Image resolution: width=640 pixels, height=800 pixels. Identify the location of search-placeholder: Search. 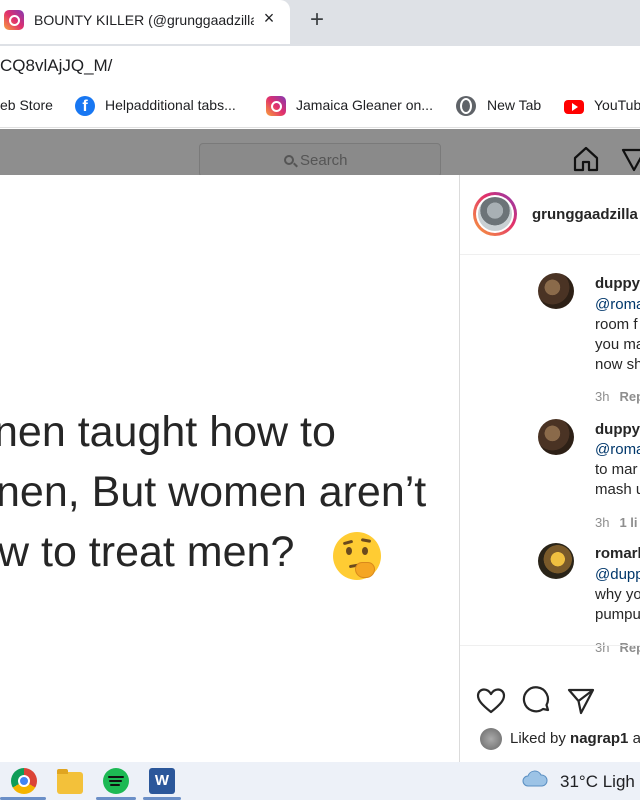
(324, 160).